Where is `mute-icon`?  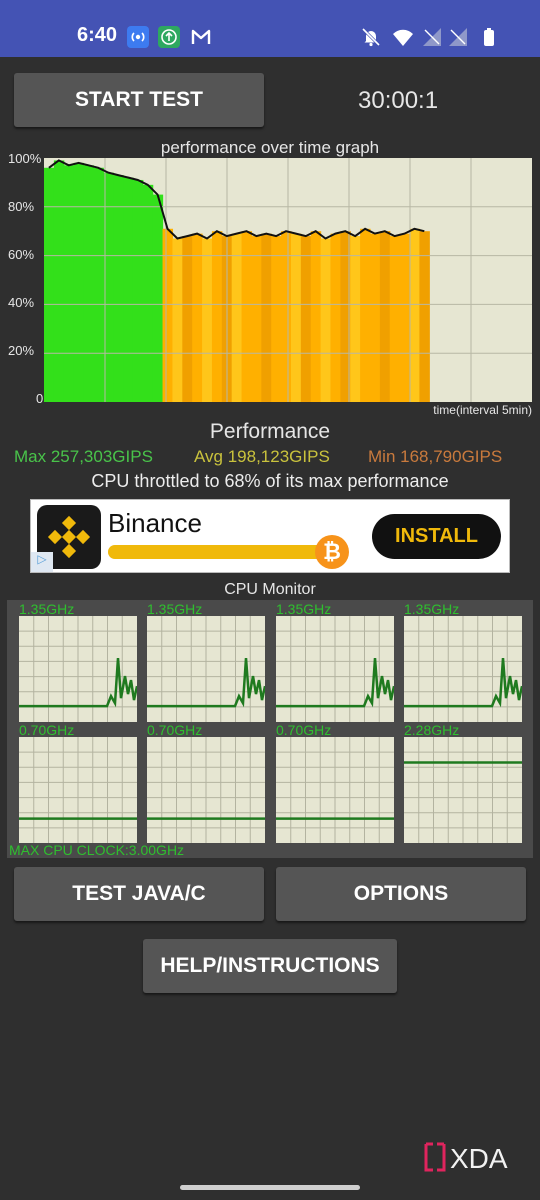 mute-icon is located at coordinates (371, 37).